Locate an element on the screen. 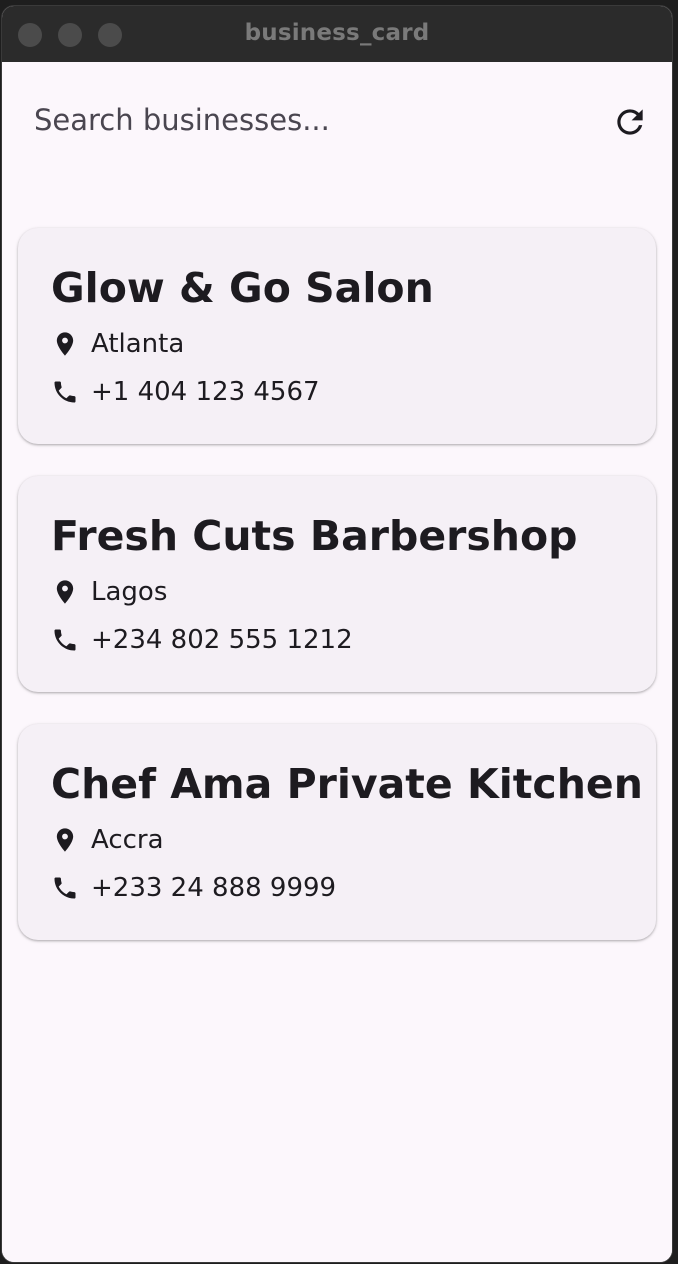 The image size is (678, 1264). business-phone: +233 24 888 9999 is located at coordinates (214, 888).